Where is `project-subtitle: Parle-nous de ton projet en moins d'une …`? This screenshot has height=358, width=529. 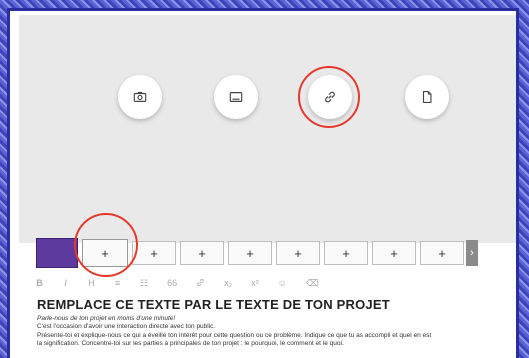 project-subtitle: Parle-nous de ton projet en moins d'une … is located at coordinates (276, 319).